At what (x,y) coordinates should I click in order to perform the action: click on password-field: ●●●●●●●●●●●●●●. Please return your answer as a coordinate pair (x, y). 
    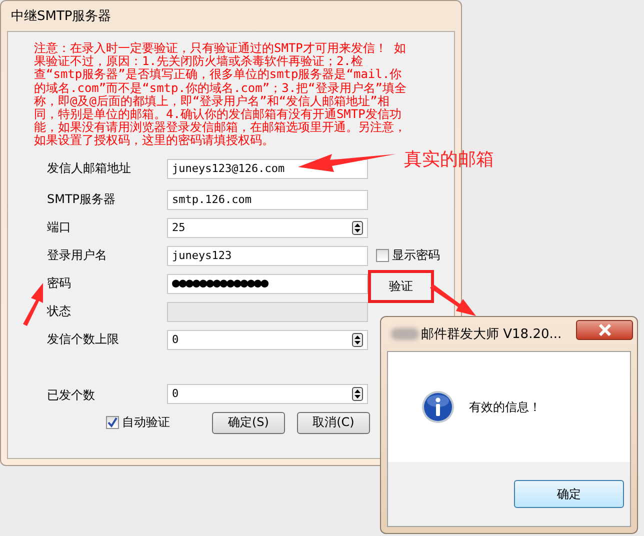
    Looking at the image, I should click on (267, 284).